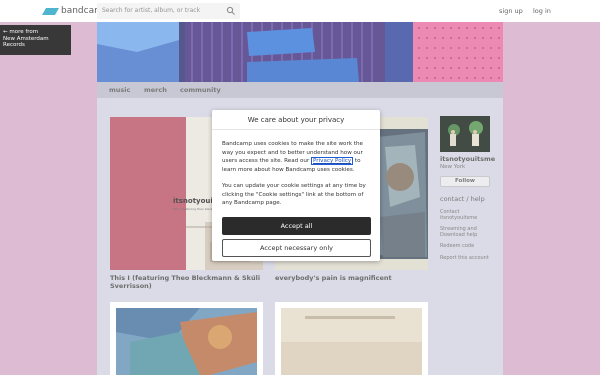  I want to click on dialog-title: We care about your privacy, so click(296, 120).